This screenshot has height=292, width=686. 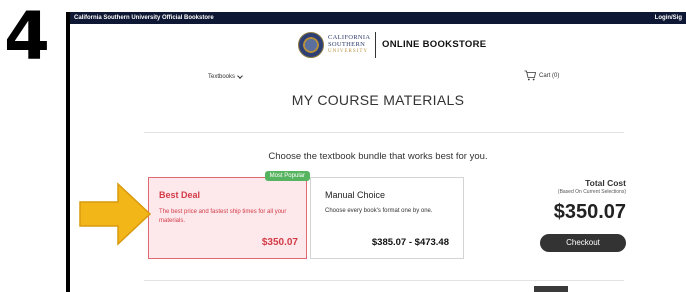 What do you see at coordinates (287, 176) in the screenshot?
I see `most-popular-badge: Most Popular` at bounding box center [287, 176].